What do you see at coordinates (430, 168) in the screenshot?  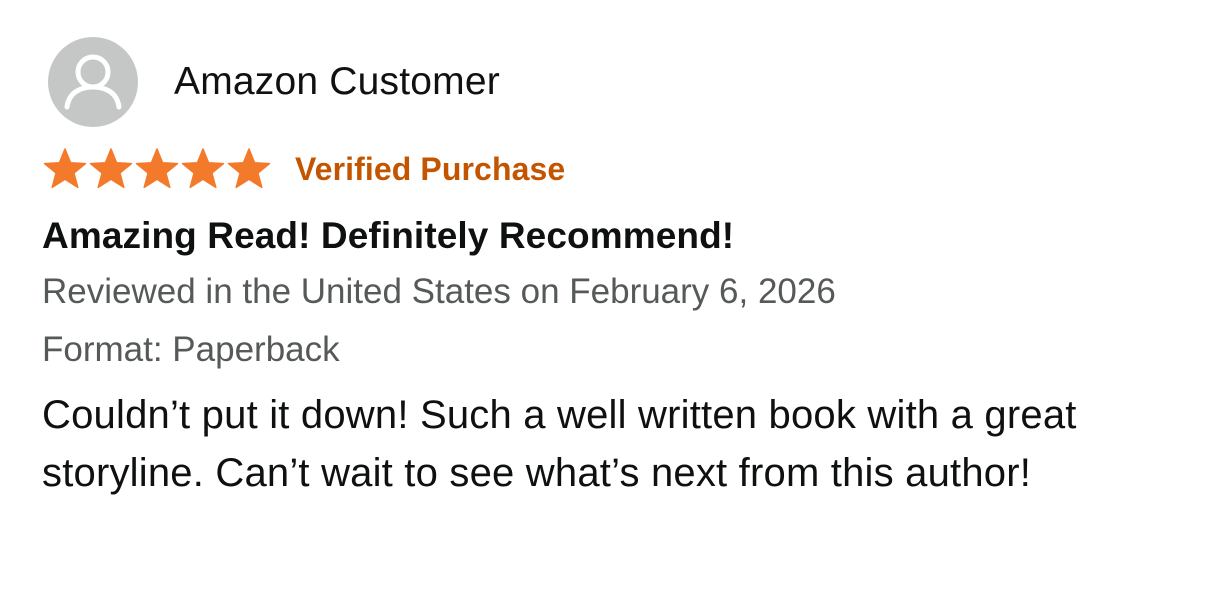 I see `verified-purchase-badge: Verified Purchase` at bounding box center [430, 168].